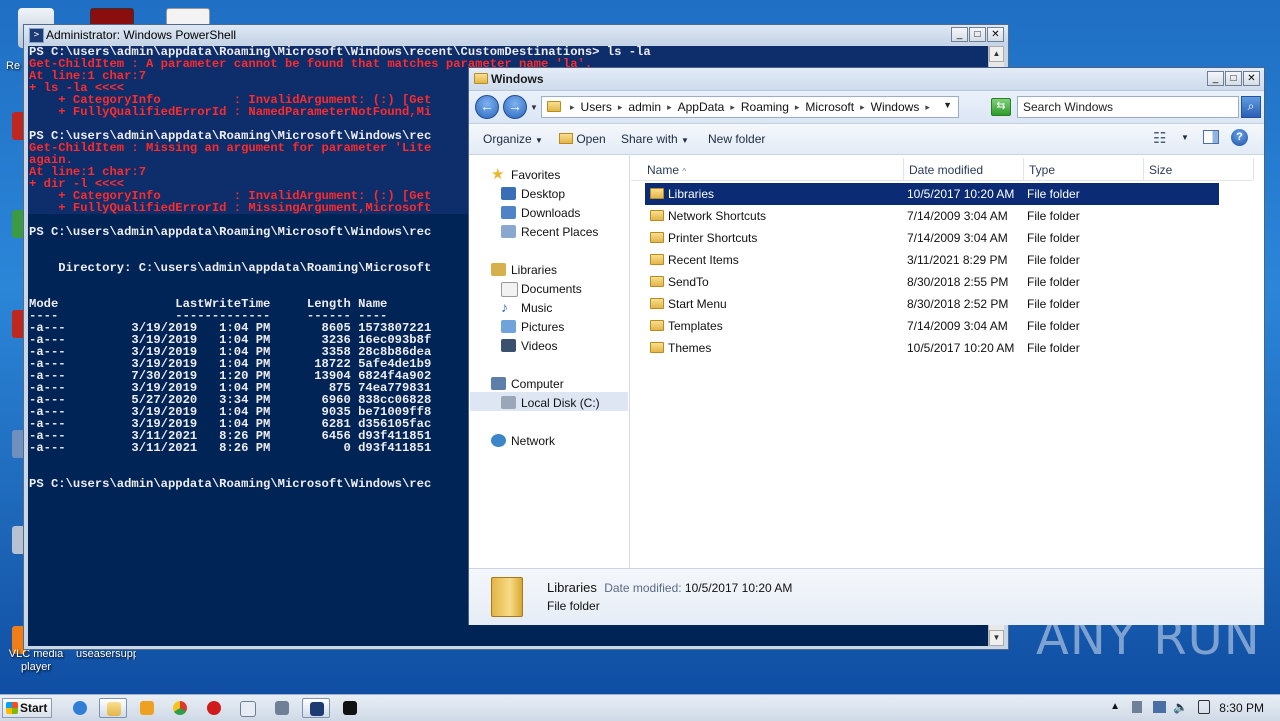  Describe the element at coordinates (932, 194) in the screenshot. I see `file-row: Libraries 10/5/2017 10:20 AM File folder` at that location.